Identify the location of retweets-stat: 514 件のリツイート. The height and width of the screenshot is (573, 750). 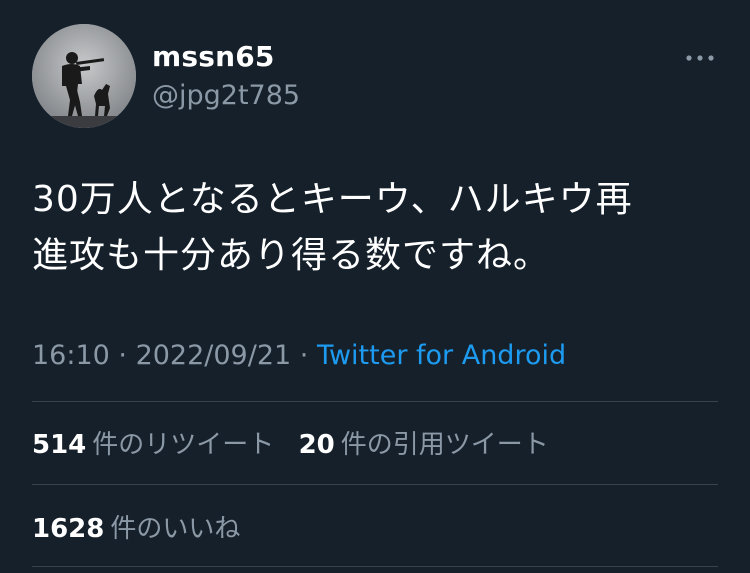
(153, 442).